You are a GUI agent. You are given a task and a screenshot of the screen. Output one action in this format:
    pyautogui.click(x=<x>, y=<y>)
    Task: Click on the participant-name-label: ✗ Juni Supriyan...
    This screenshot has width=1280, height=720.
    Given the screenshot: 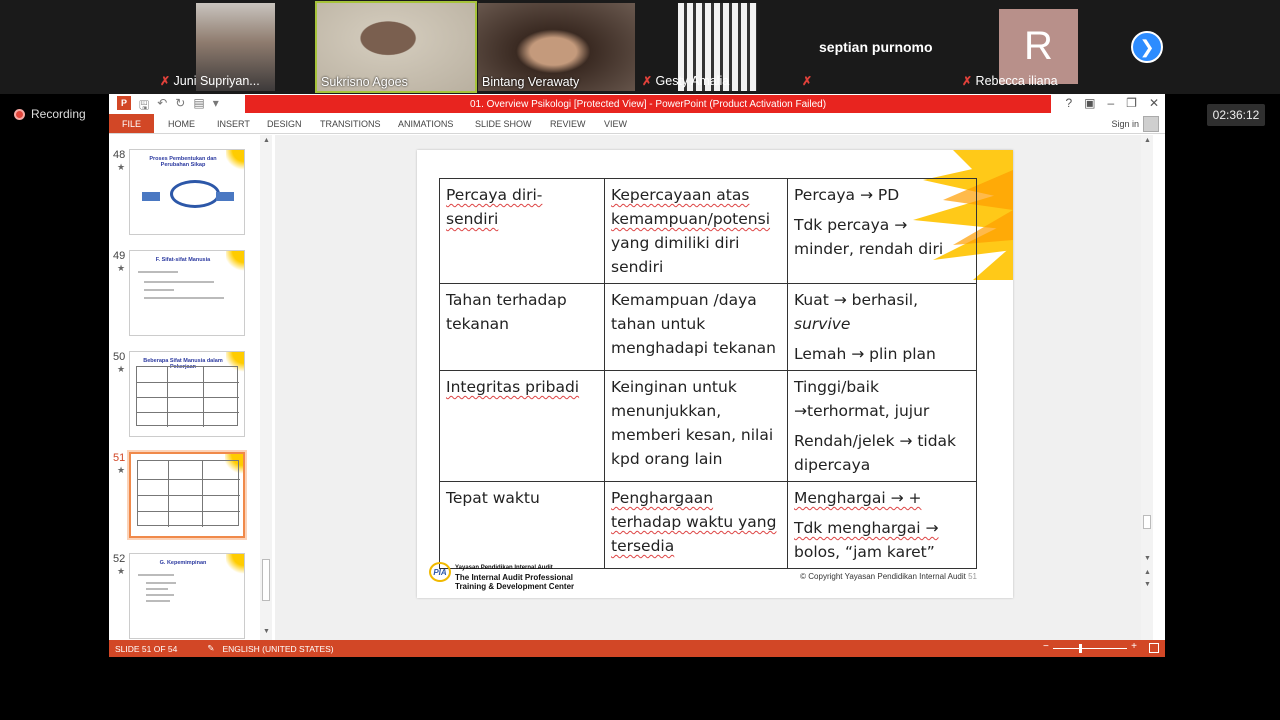 What is the action you would take?
    pyautogui.click(x=210, y=81)
    